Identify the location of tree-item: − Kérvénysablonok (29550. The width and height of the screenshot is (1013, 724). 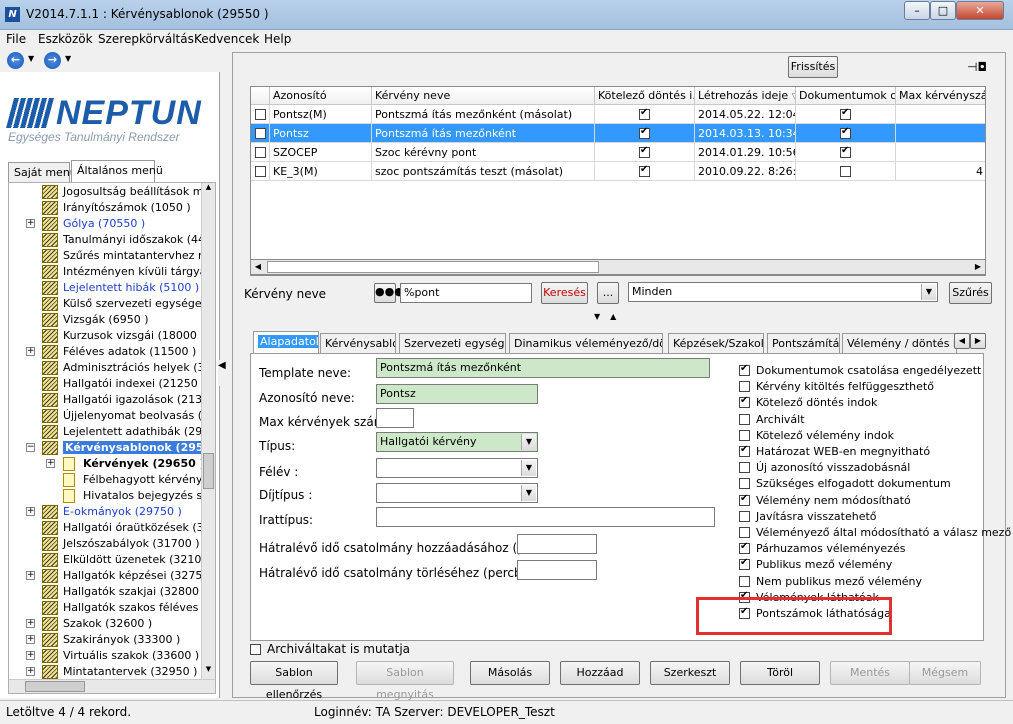
(107, 448).